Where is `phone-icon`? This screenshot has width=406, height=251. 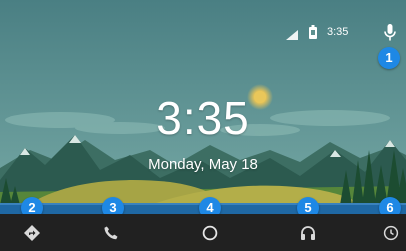 phone-icon is located at coordinates (111, 232).